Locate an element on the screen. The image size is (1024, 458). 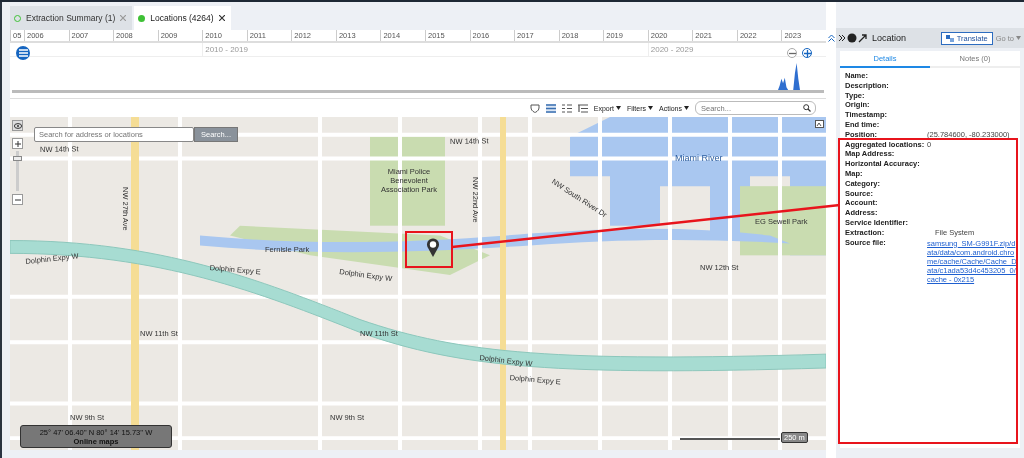
list-icon is located at coordinates (23, 53).